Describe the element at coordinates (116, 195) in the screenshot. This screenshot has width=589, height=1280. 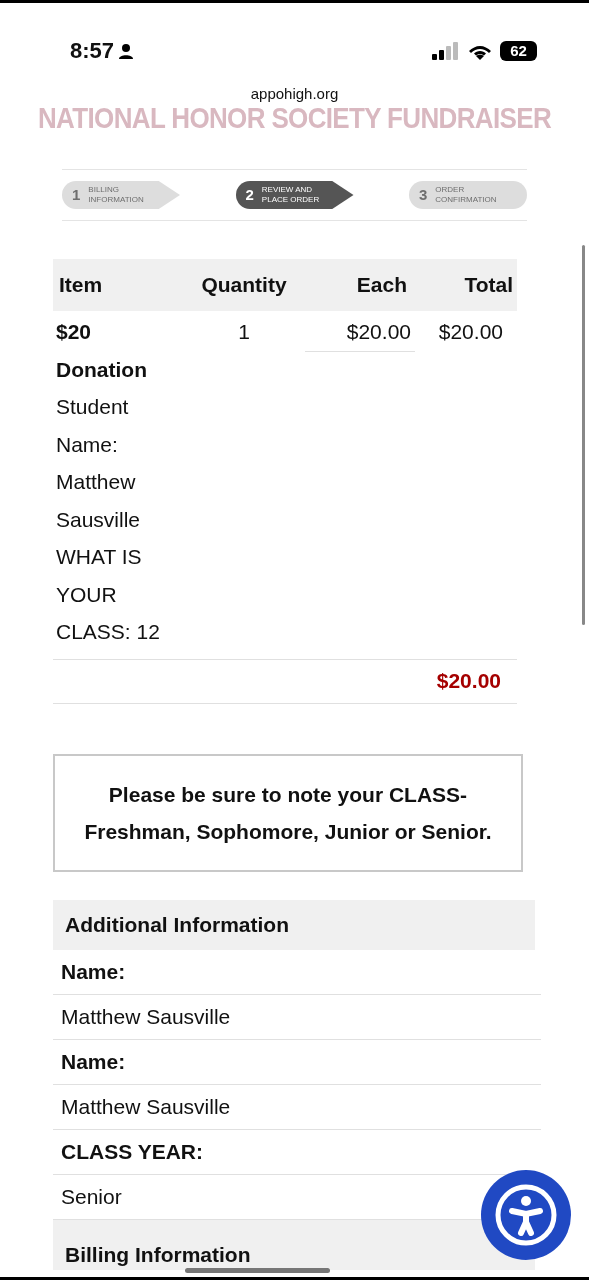
I see `step-label: BILLING INFORMATION` at that location.